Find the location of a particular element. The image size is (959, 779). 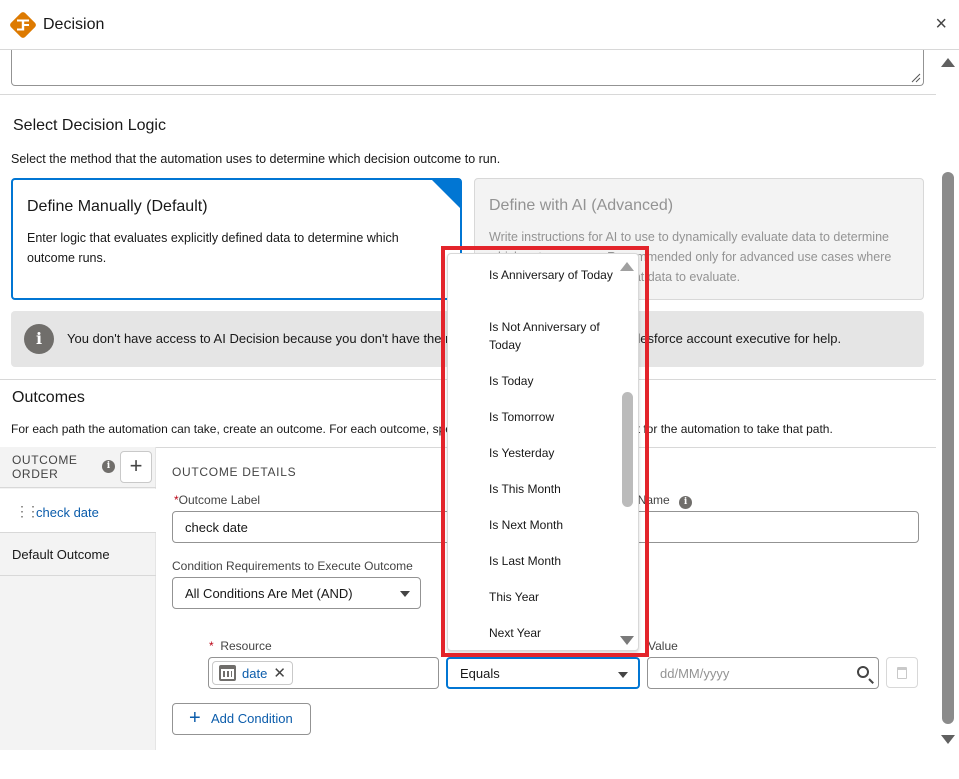

resource-pill: date ✕ is located at coordinates (252, 673).